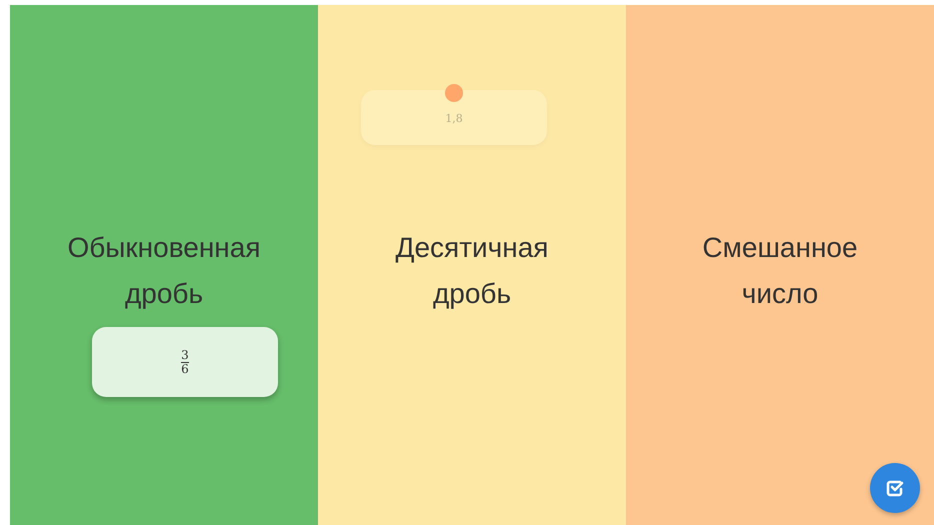 The height and width of the screenshot is (525, 934). Describe the element at coordinates (895, 488) in the screenshot. I see `checkbox-icon` at that location.